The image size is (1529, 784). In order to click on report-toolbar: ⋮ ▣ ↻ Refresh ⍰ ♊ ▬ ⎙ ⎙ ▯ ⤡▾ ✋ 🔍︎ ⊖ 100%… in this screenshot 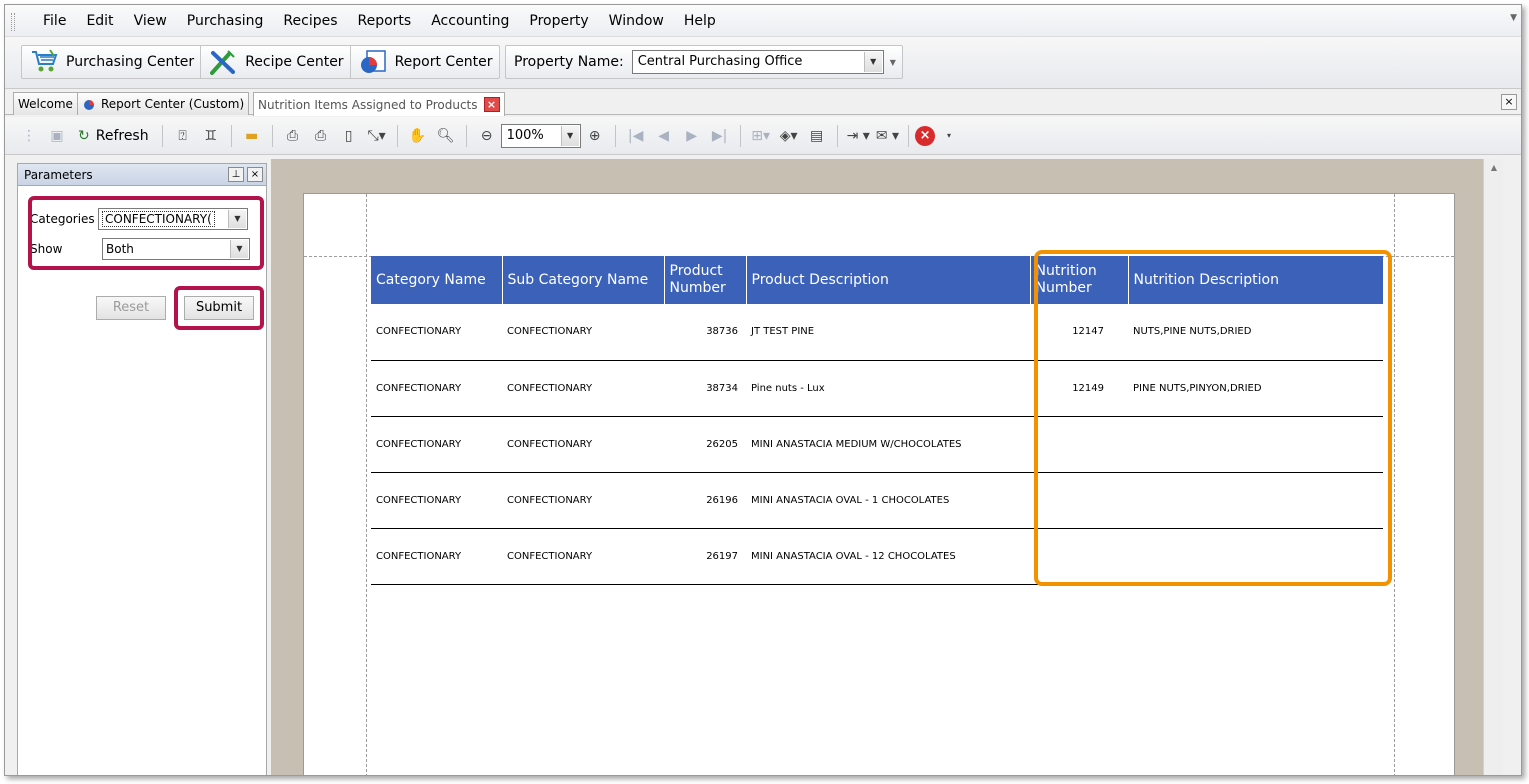, I will do `click(763, 136)`.